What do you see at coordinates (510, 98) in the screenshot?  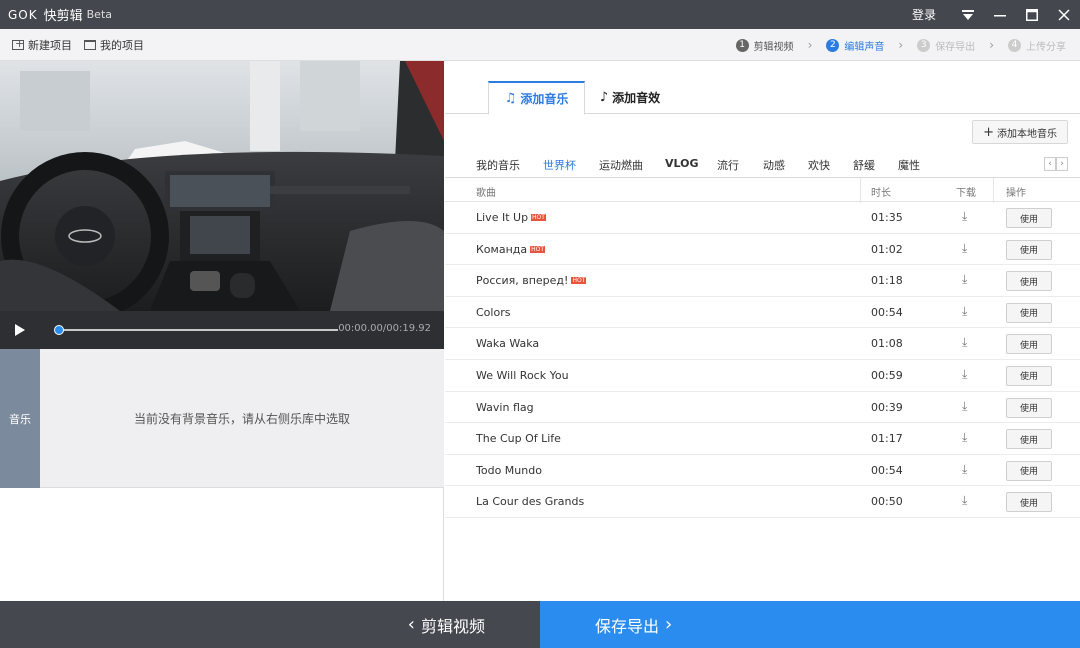 I see `music-note-icon: ♫` at bounding box center [510, 98].